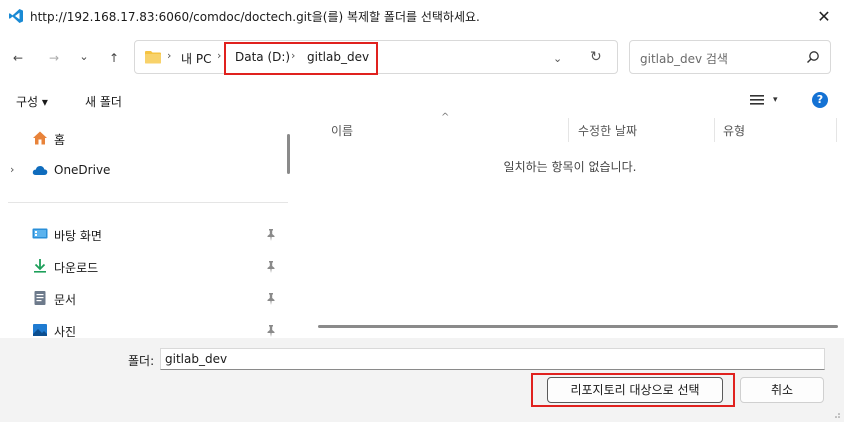  I want to click on home-icon, so click(40, 138).